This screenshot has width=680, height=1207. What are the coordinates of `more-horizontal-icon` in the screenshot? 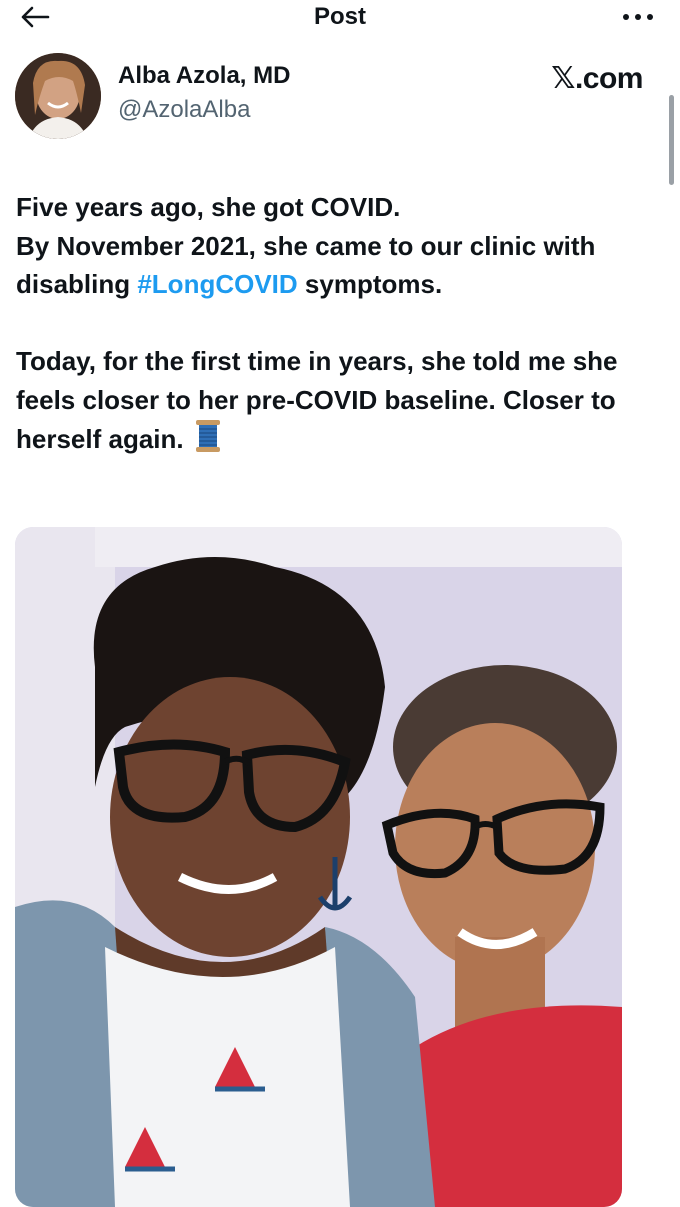 It's located at (638, 17).